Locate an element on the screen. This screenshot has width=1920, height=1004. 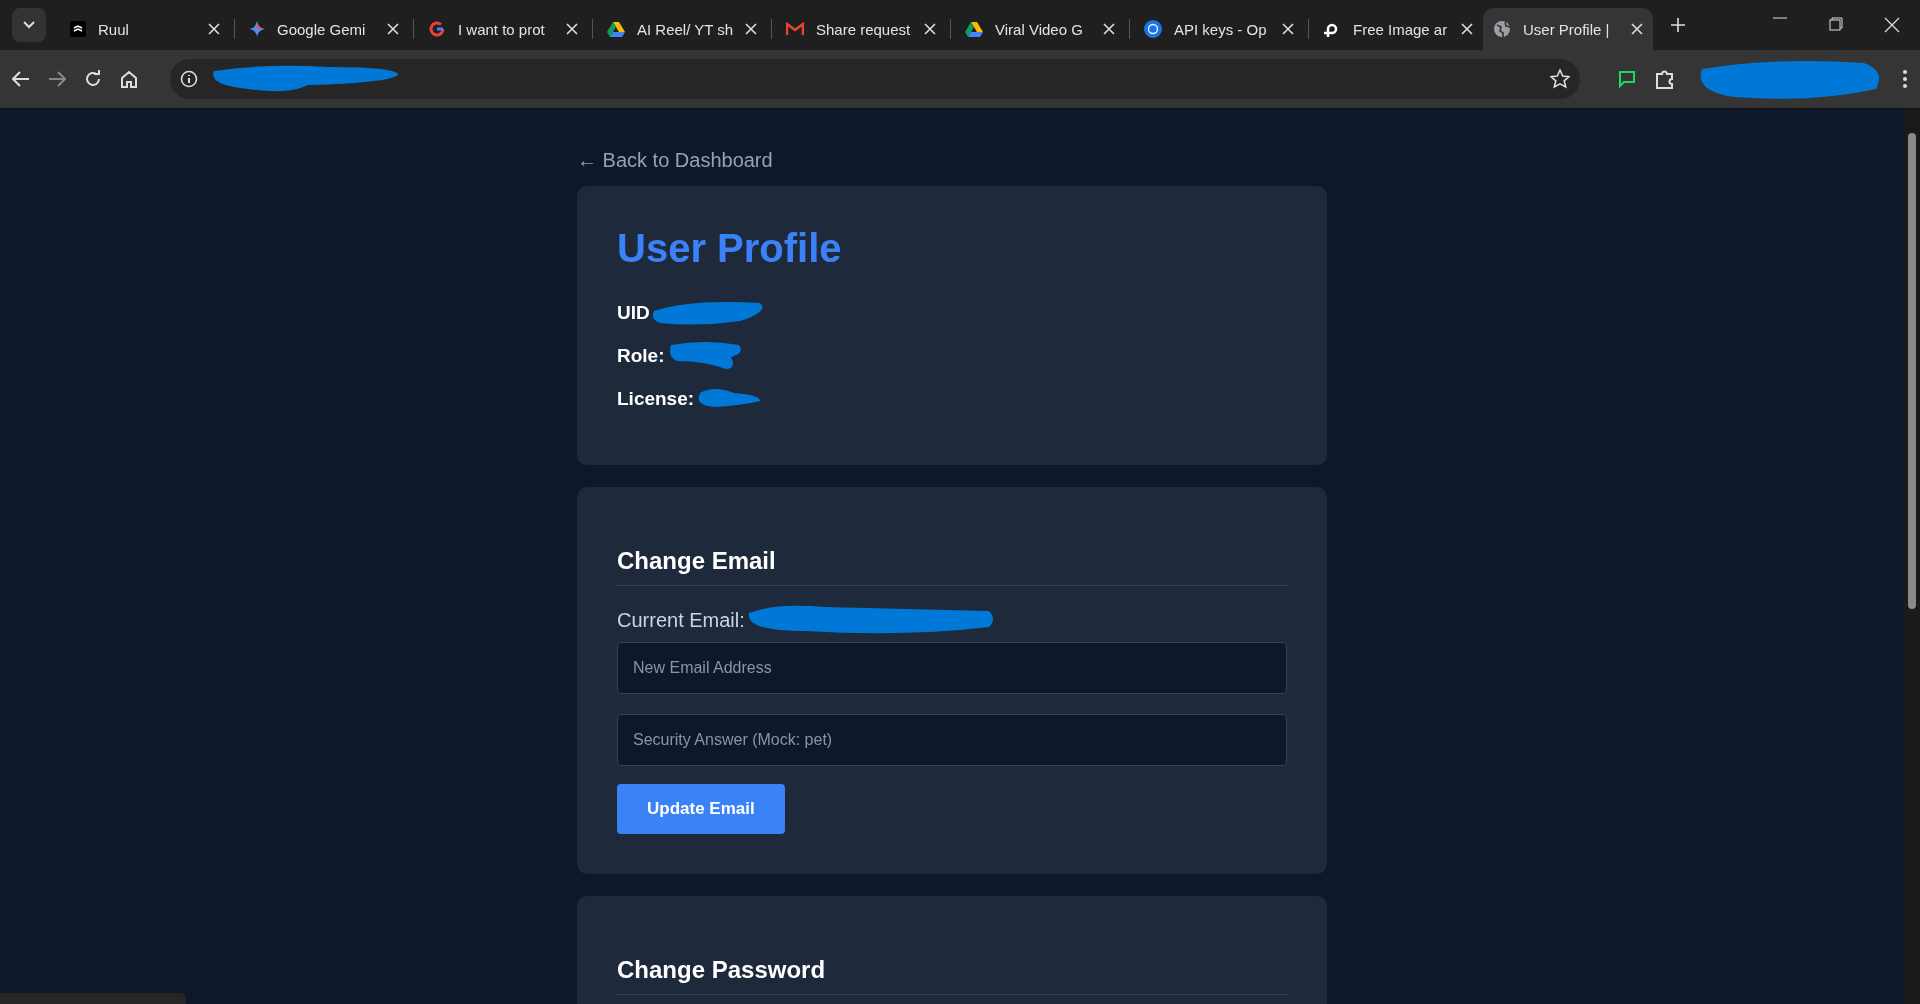
field-label: License: is located at coordinates (656, 398).